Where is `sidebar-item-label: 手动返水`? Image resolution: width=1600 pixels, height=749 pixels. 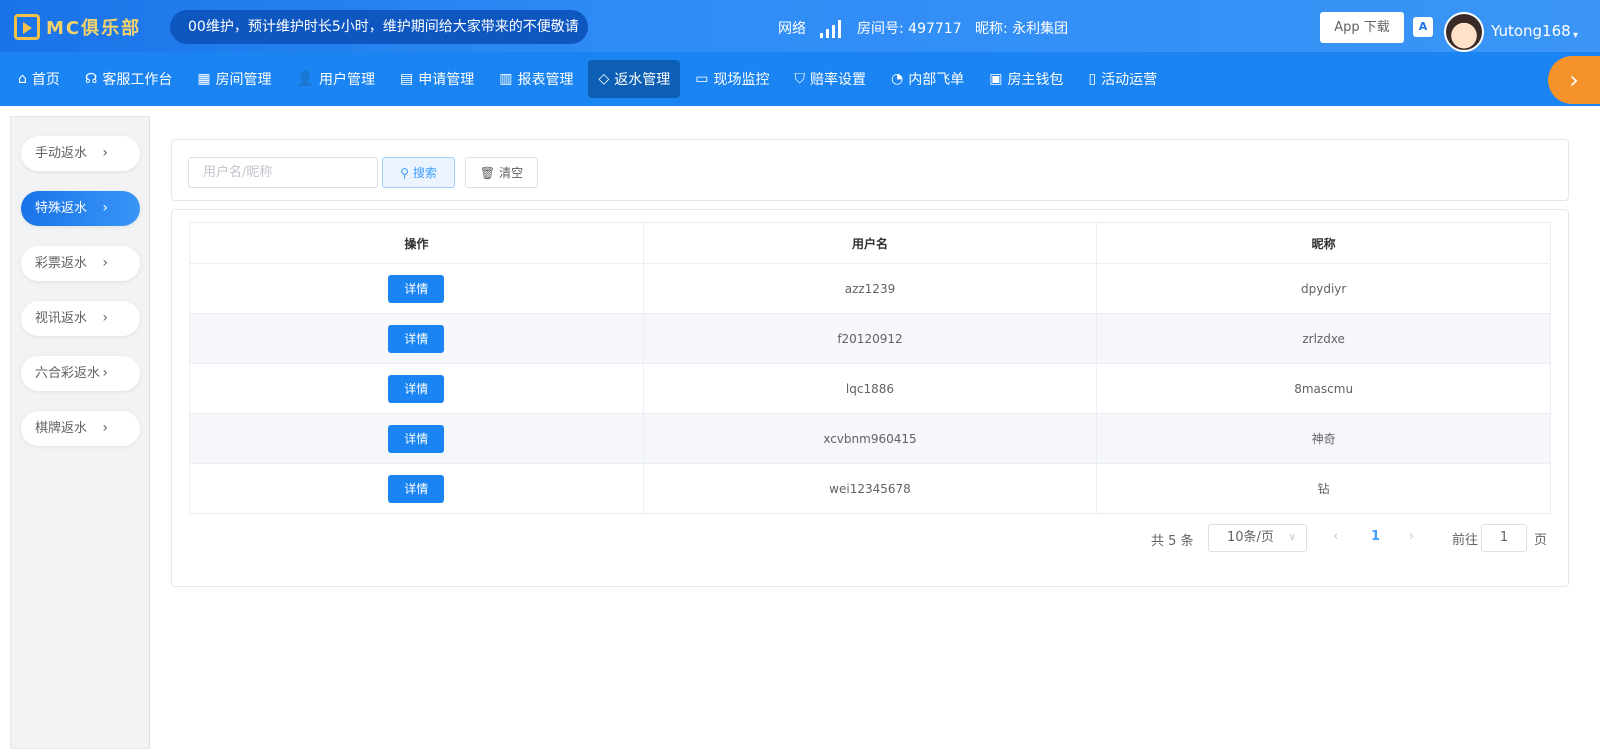 sidebar-item-label: 手动返水 is located at coordinates (61, 153).